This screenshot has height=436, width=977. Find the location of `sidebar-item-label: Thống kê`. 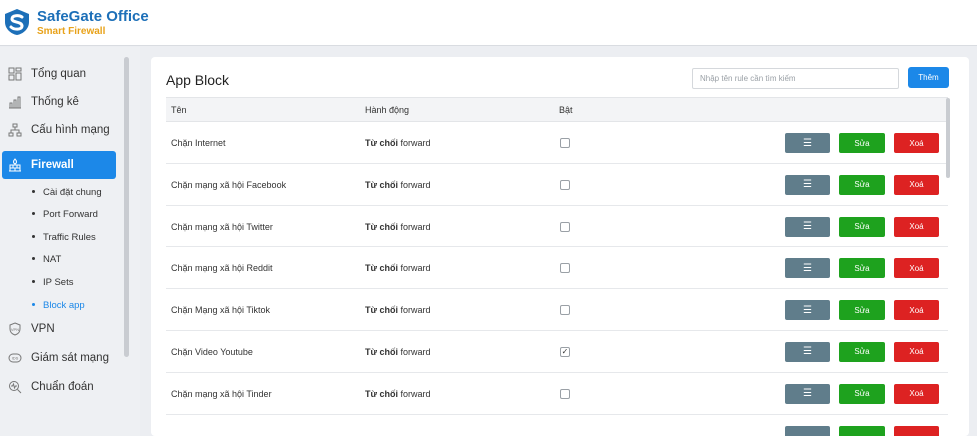

sidebar-item-label: Thống kê is located at coordinates (55, 102).